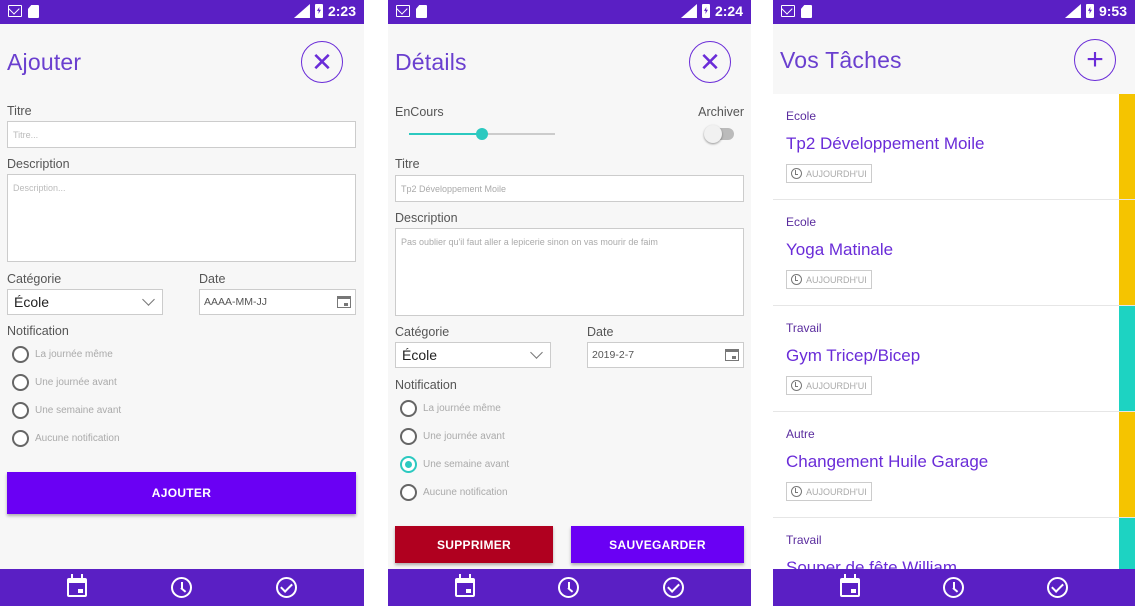  I want to click on mail-icon, so click(15, 11).